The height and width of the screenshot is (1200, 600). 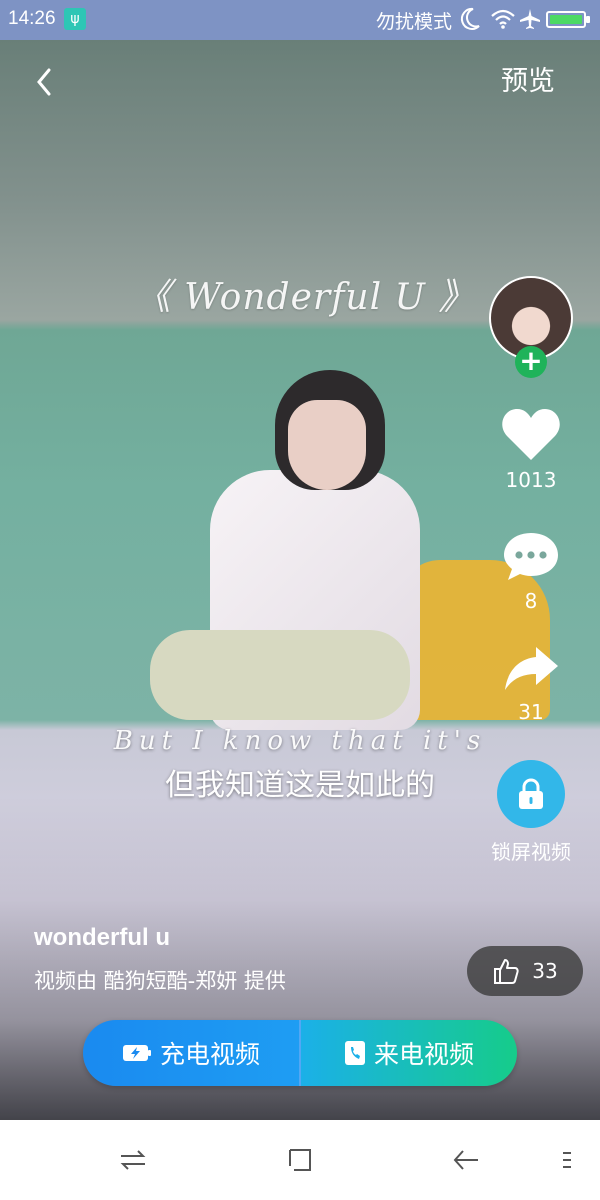 What do you see at coordinates (300, 20) in the screenshot?
I see `status-bar: 14:26 ψ 勿扰模式` at bounding box center [300, 20].